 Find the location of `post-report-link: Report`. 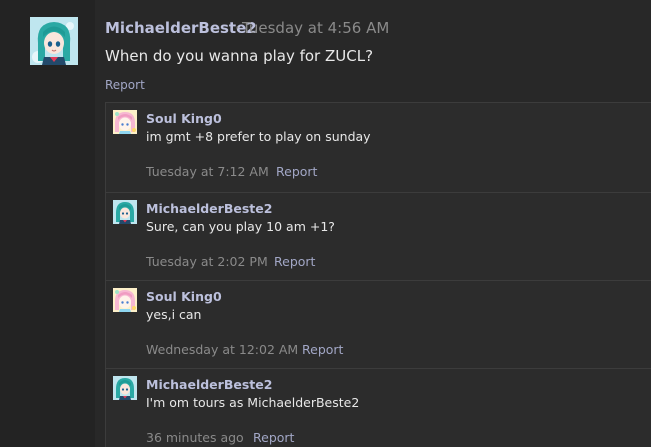

post-report-link: Report is located at coordinates (125, 85).